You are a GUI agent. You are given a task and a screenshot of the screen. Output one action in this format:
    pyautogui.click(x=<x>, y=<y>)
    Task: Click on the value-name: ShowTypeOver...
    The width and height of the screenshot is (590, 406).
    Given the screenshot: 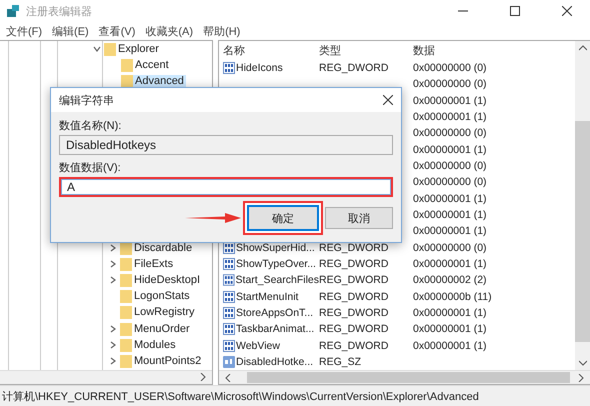 What is the action you would take?
    pyautogui.click(x=276, y=264)
    